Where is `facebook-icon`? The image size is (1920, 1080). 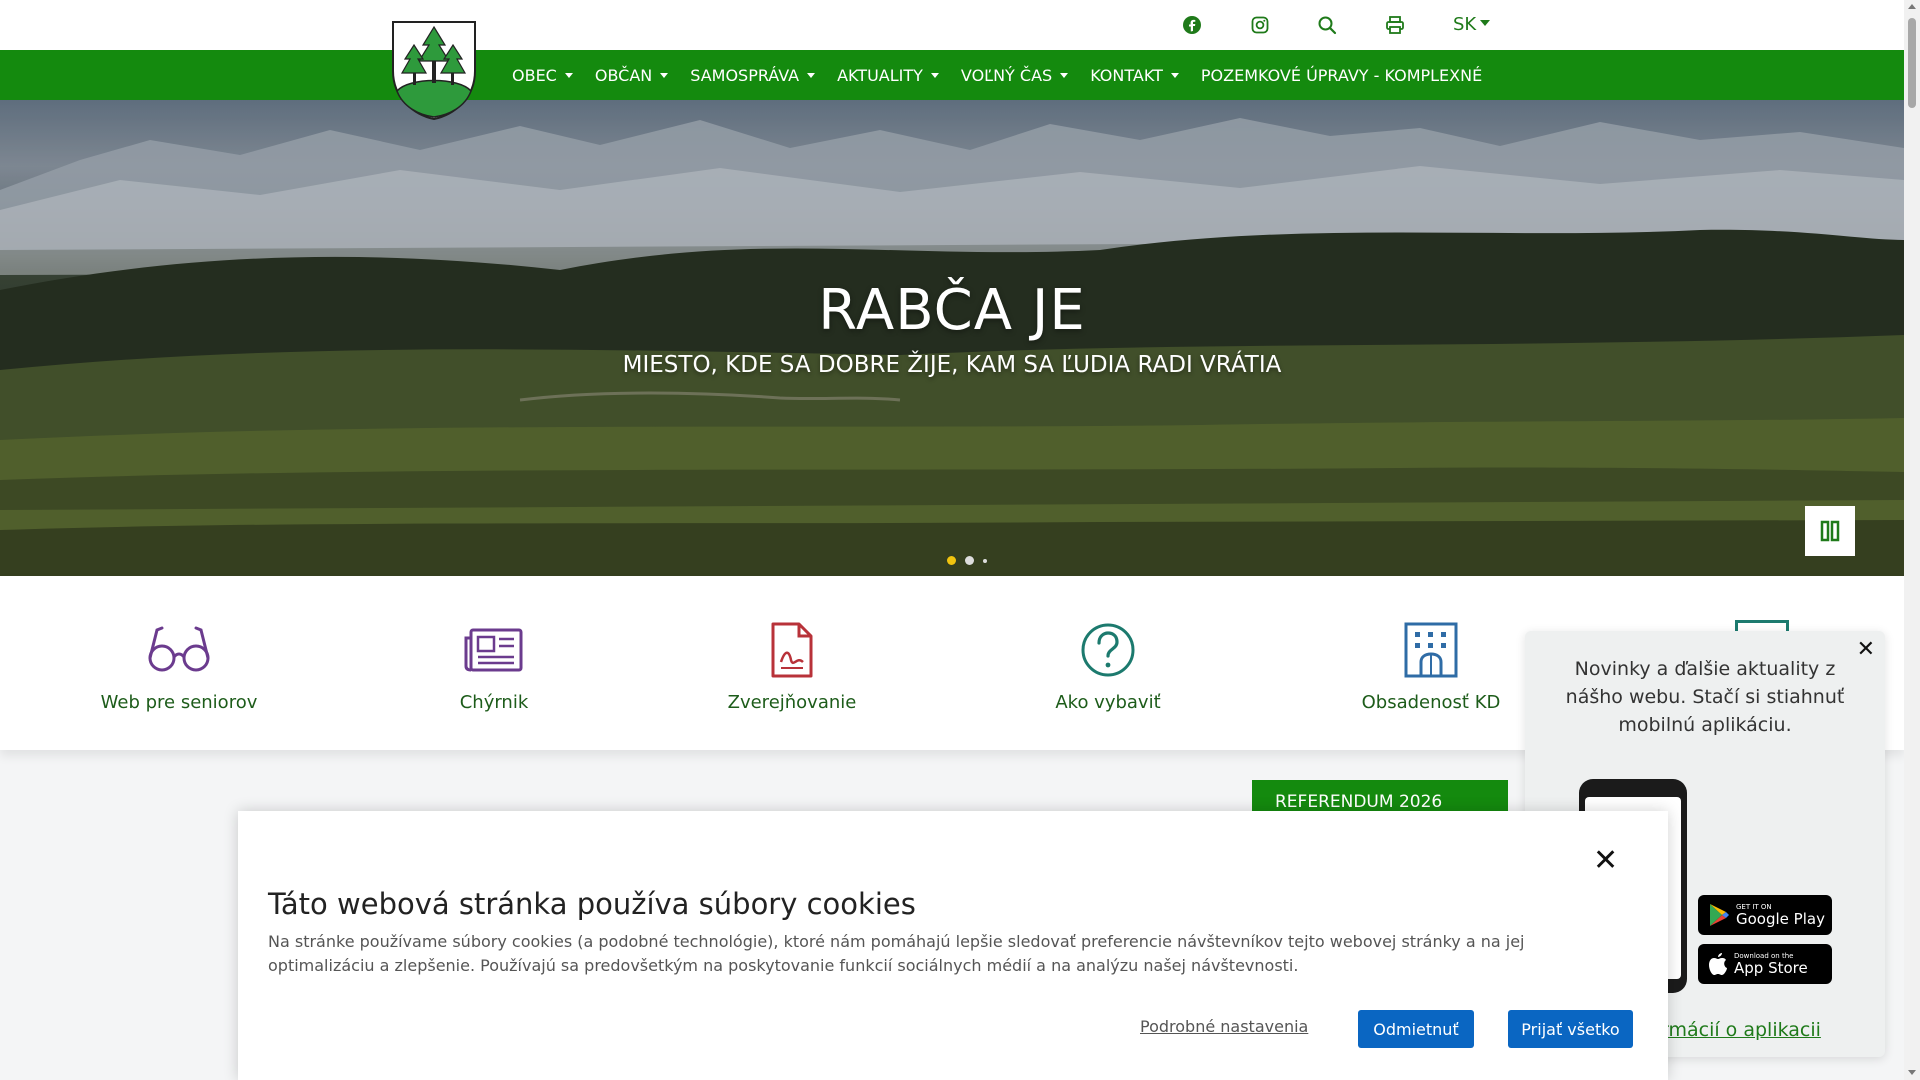
facebook-icon is located at coordinates (1192, 25).